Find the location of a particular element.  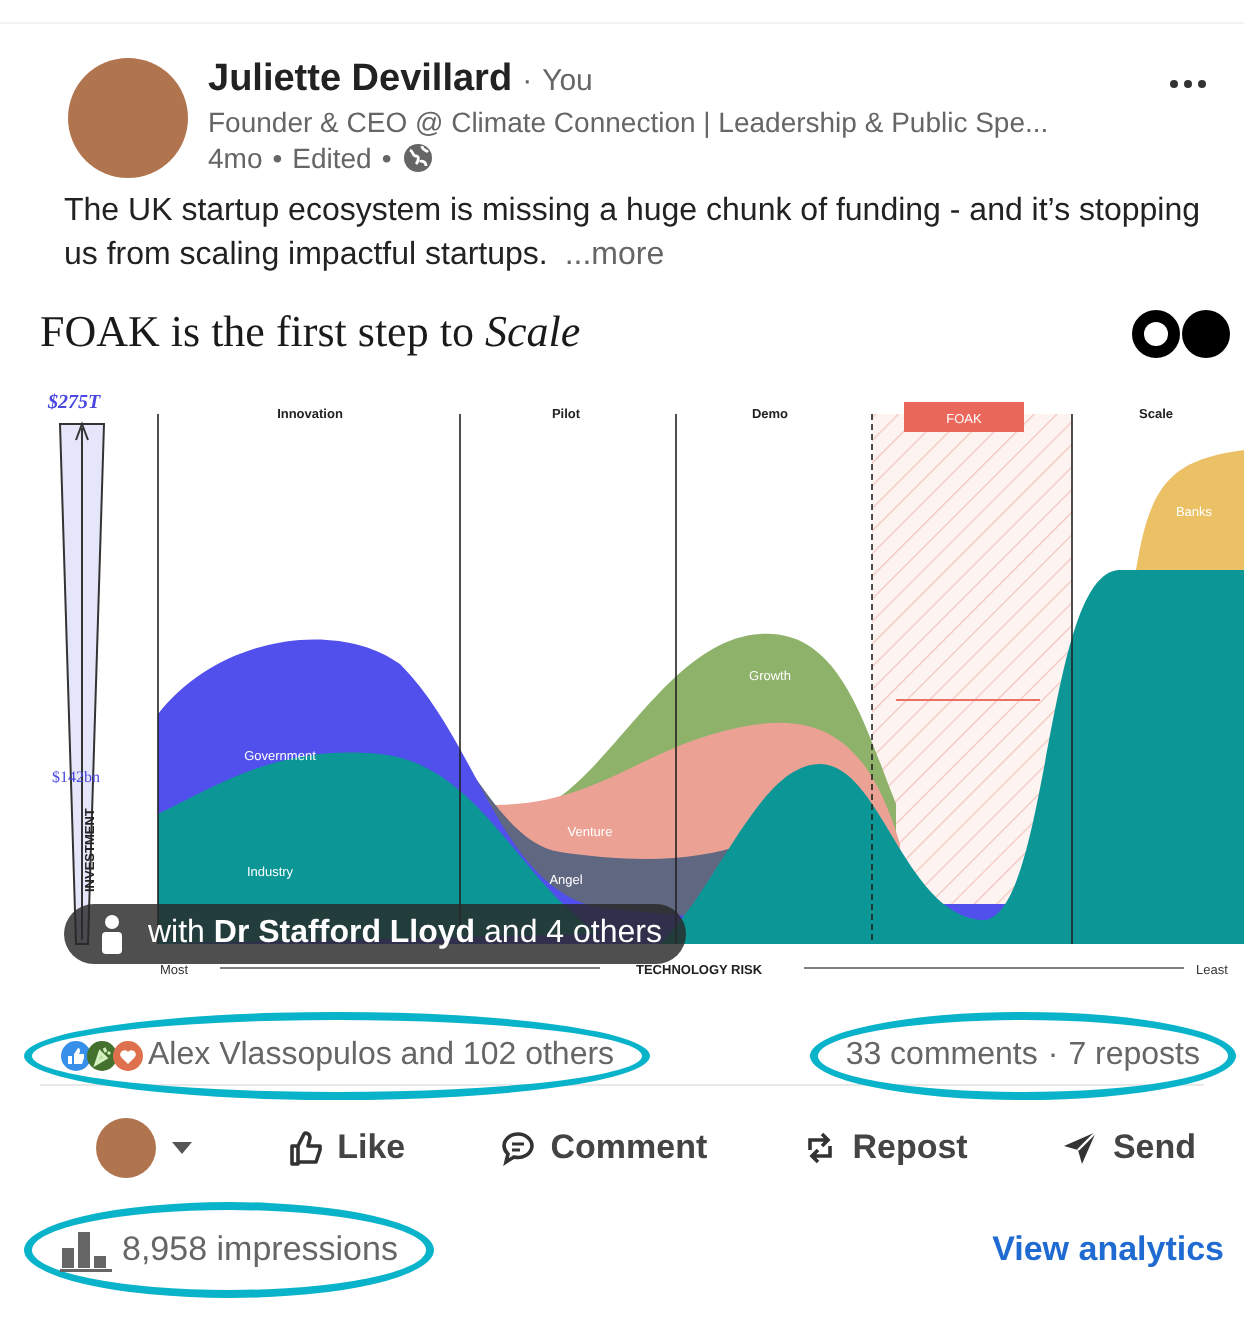

avatar-photo-placeholder is located at coordinates (126, 1148).